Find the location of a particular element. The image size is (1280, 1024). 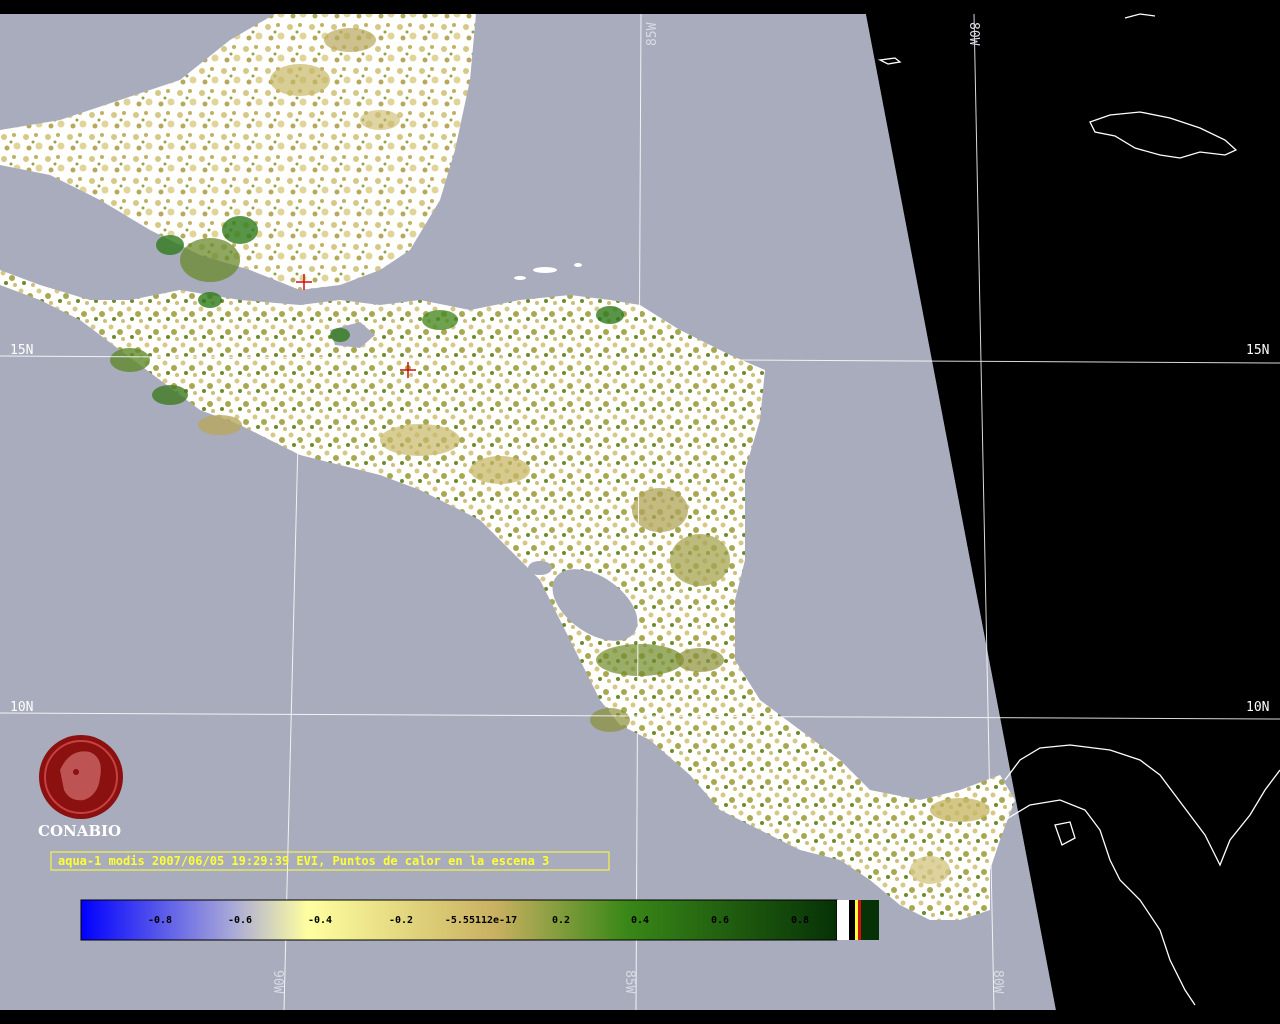

colorbar-black-segment is located at coordinates (852, 920).